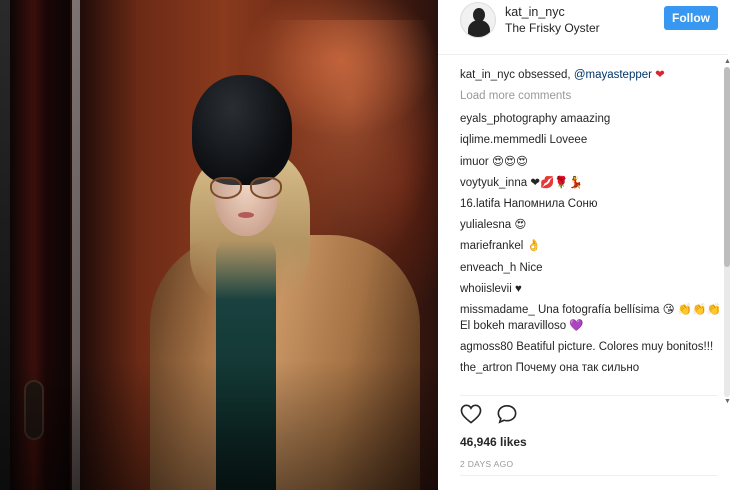  I want to click on comment-row: eyals_photography amaazing, so click(591, 119).